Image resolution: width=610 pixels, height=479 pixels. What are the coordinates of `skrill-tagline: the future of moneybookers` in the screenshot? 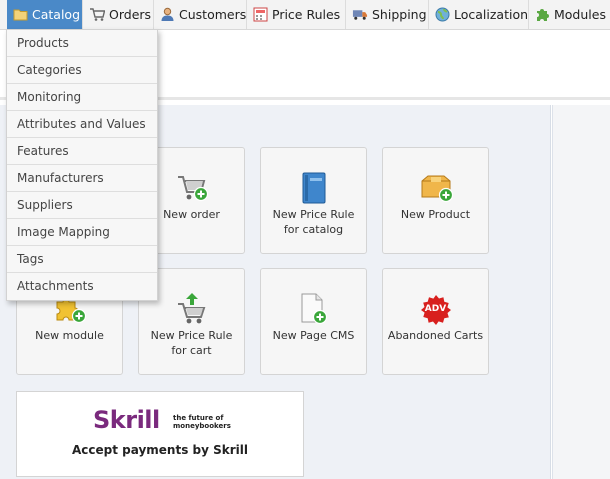 It's located at (202, 422).